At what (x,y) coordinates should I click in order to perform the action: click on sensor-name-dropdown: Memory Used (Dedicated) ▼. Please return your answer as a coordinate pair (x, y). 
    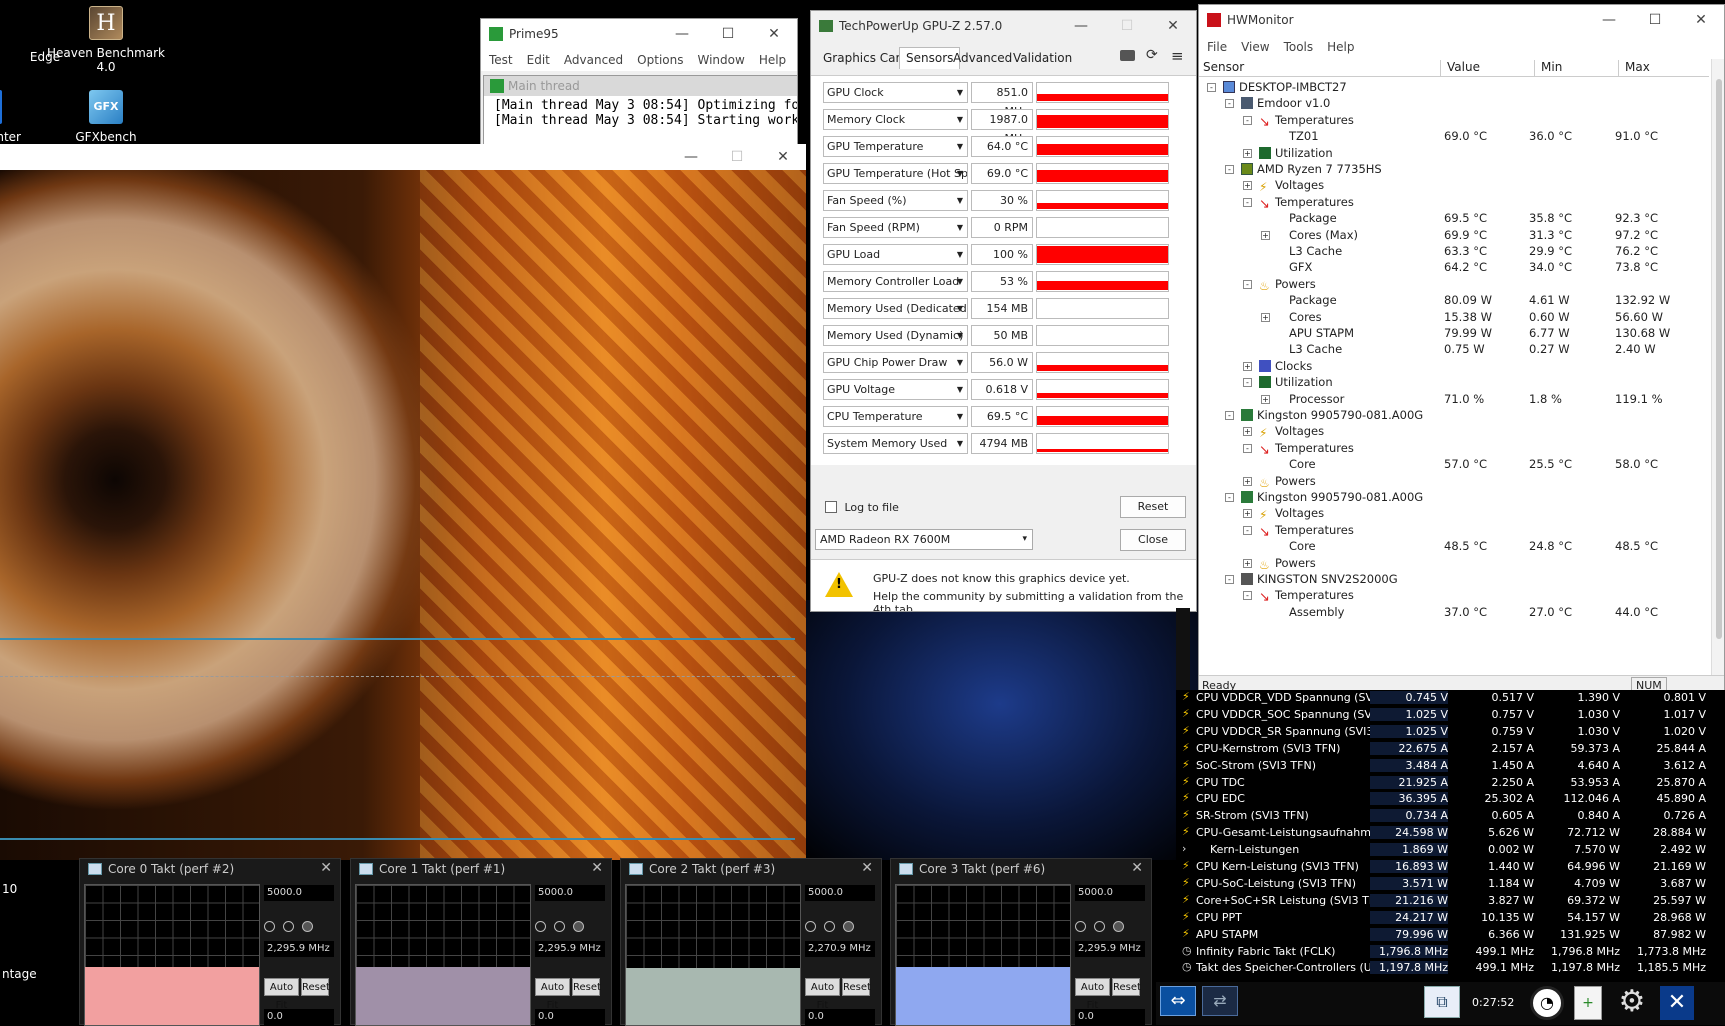
    Looking at the image, I should click on (895, 308).